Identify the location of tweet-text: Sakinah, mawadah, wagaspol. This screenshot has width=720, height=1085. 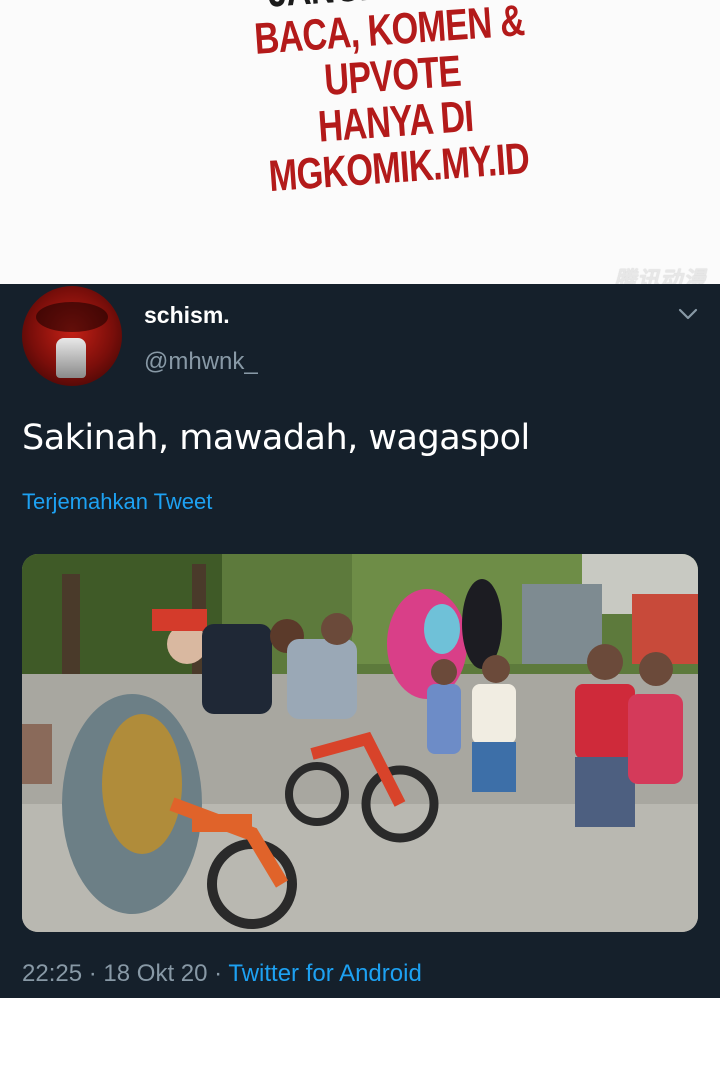
(276, 438).